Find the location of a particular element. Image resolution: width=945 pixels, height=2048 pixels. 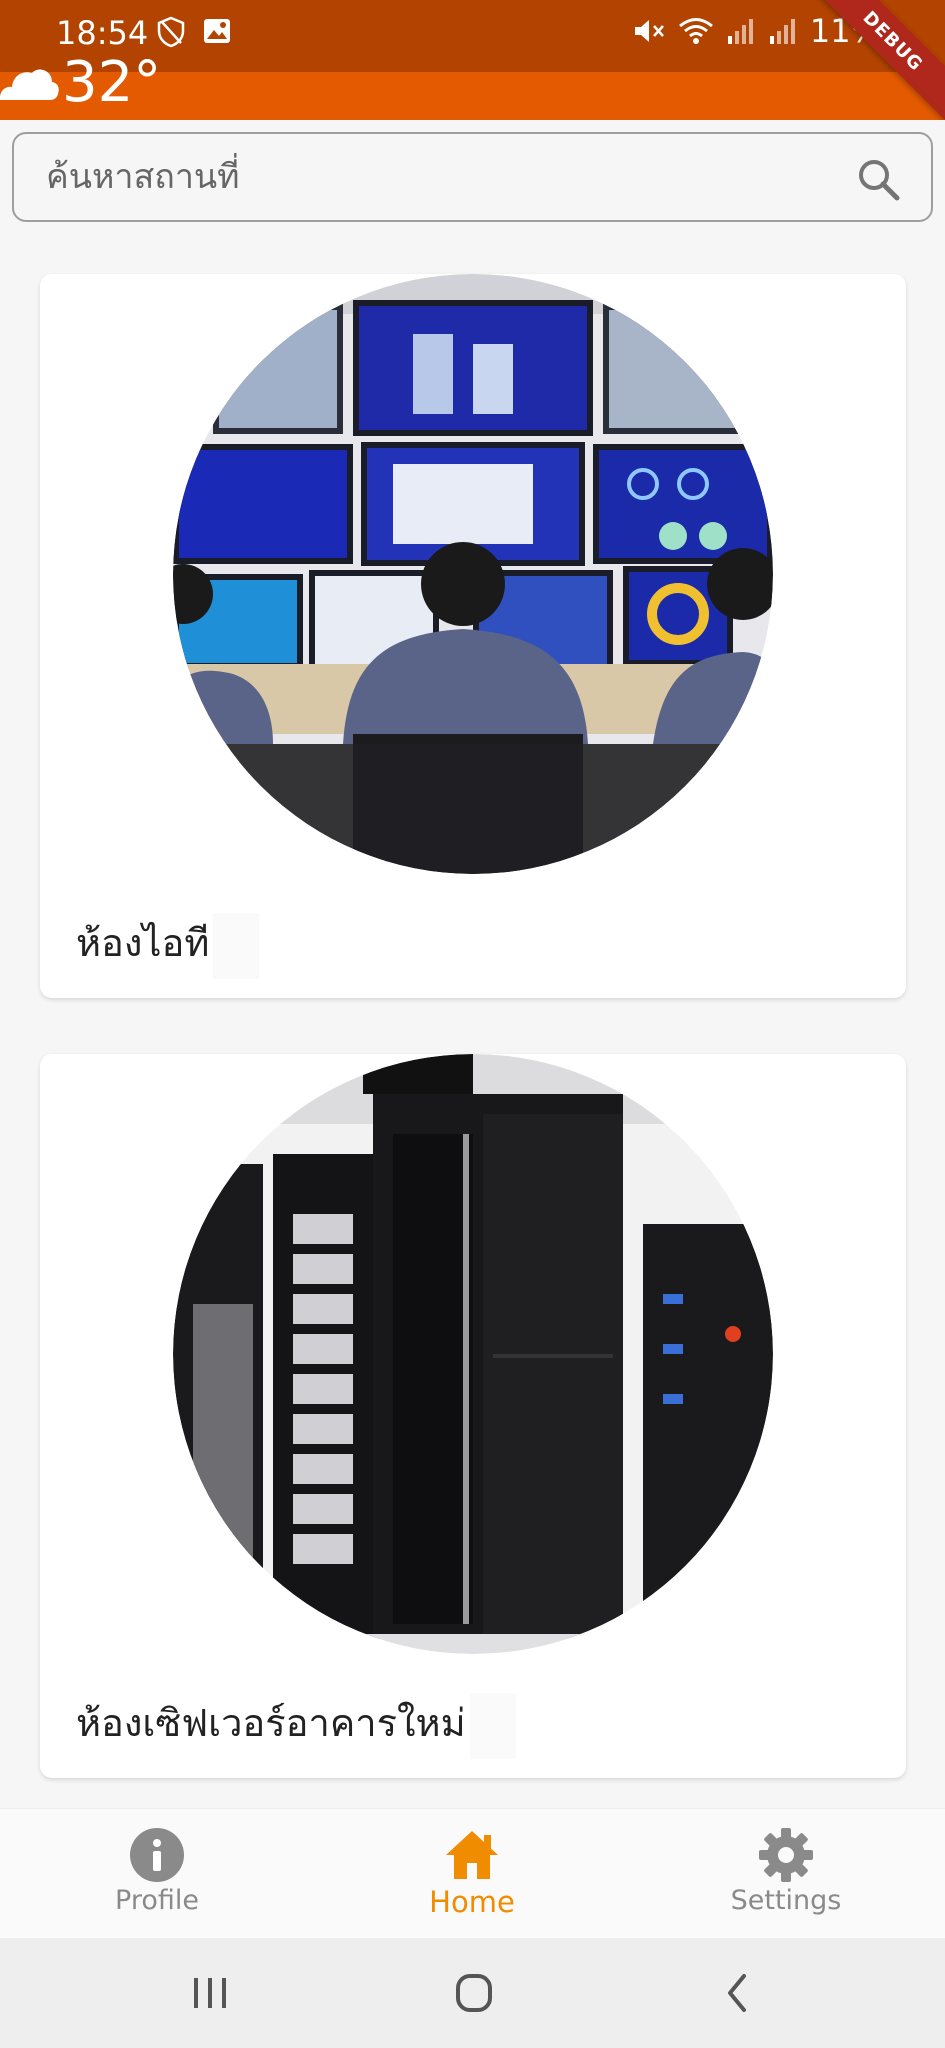

nav-settings: Settings is located at coordinates (786, 1871).